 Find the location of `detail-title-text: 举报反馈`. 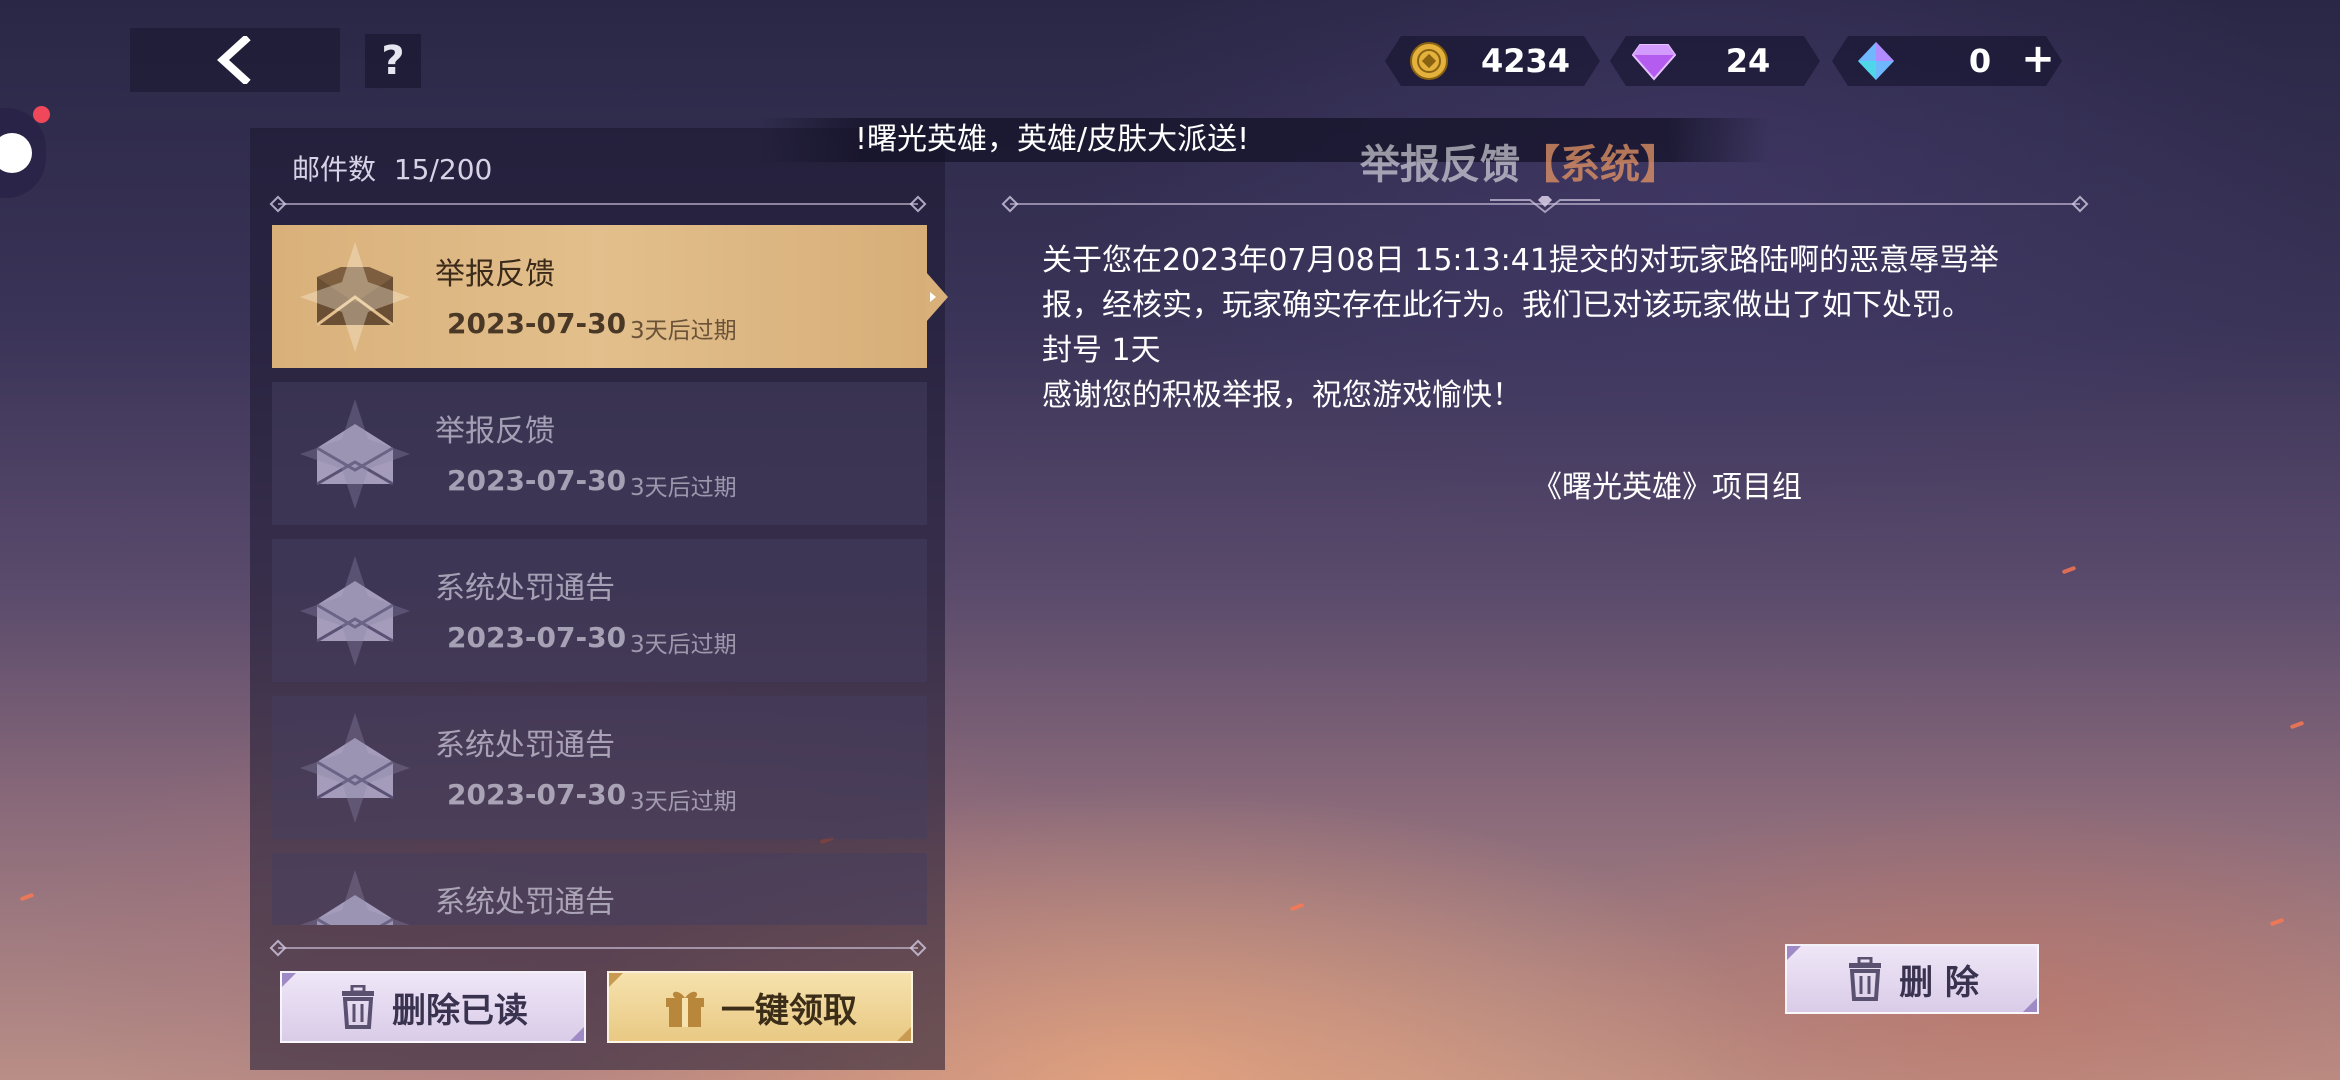

detail-title-text: 举报反馈 is located at coordinates (1440, 165).